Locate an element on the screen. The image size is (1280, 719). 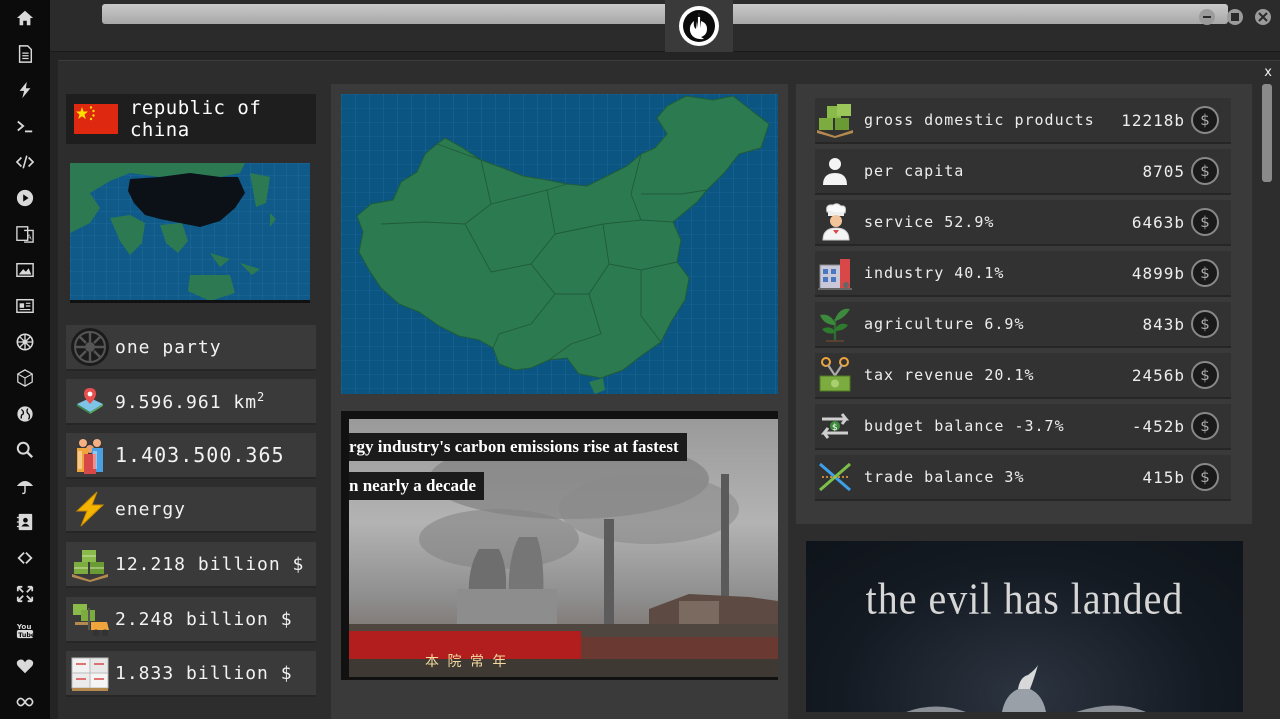
economy-value: 843b is located at coordinates (1163, 324).